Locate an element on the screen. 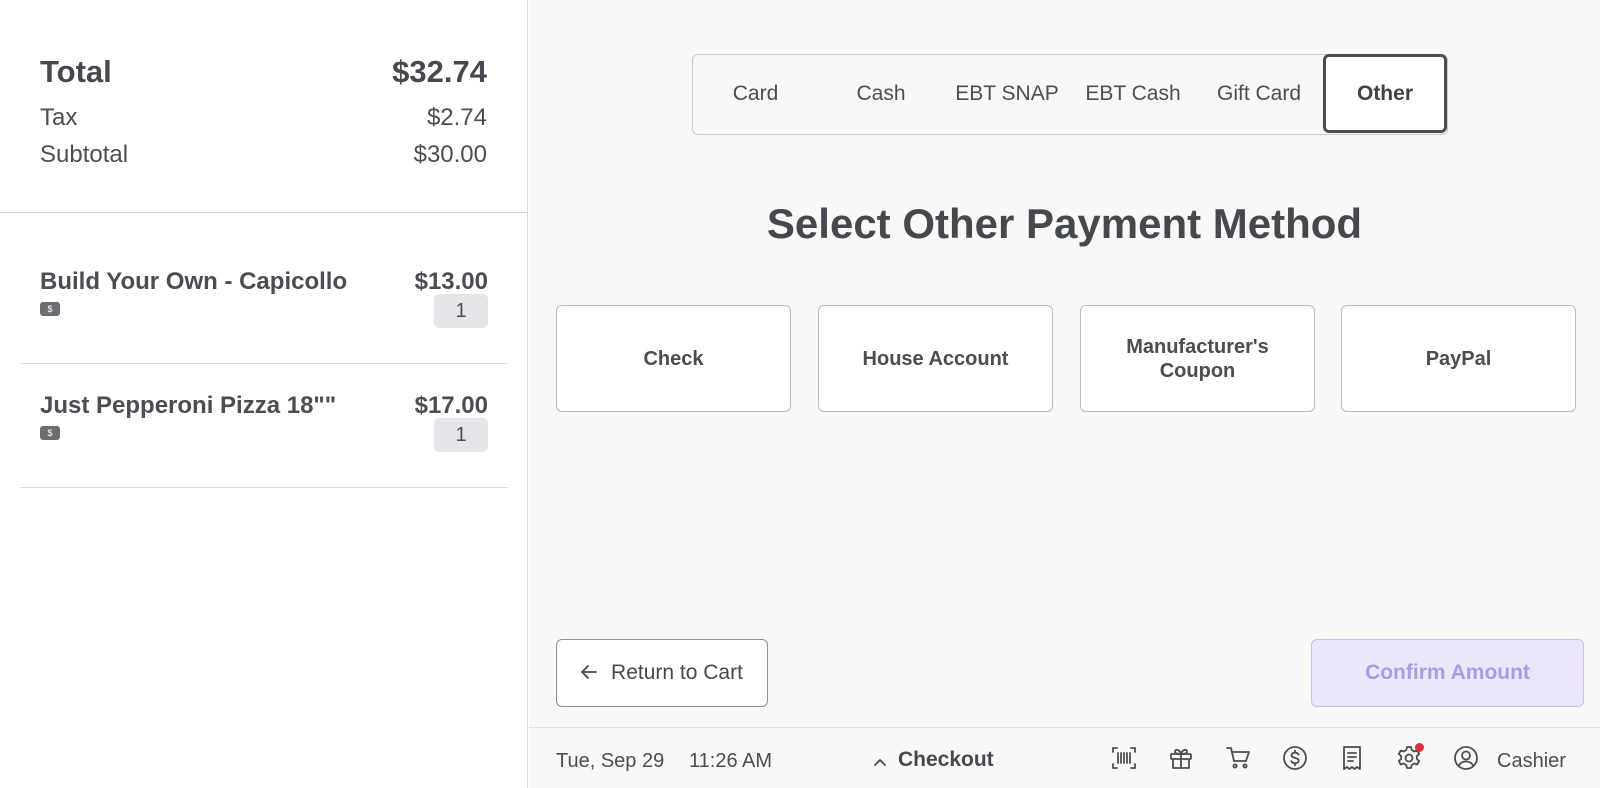  tax-row: Tax $2.74 is located at coordinates (263, 118).